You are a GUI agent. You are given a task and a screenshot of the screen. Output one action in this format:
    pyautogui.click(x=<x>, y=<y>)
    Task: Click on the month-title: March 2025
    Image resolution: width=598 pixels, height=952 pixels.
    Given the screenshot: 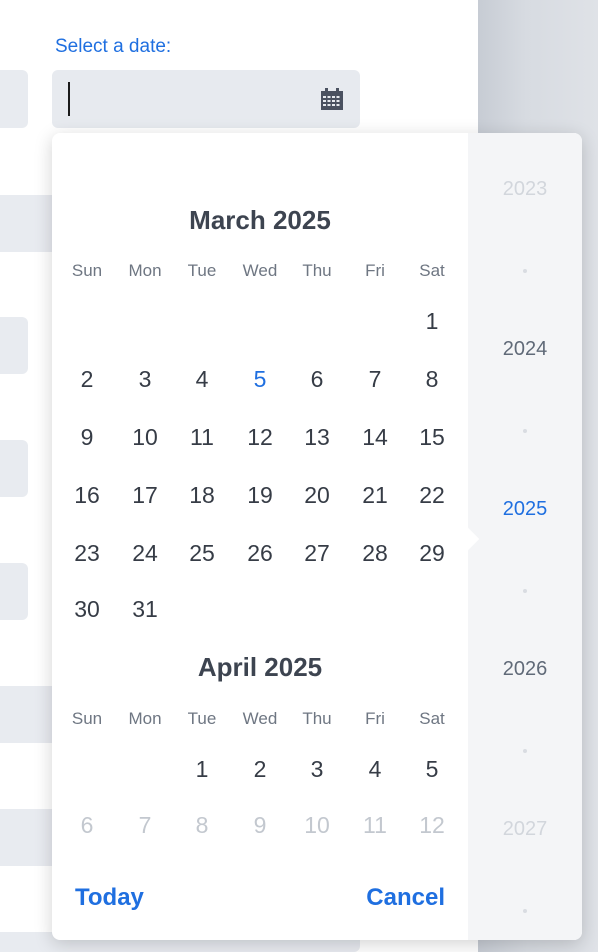 What is the action you would take?
    pyautogui.click(x=260, y=220)
    